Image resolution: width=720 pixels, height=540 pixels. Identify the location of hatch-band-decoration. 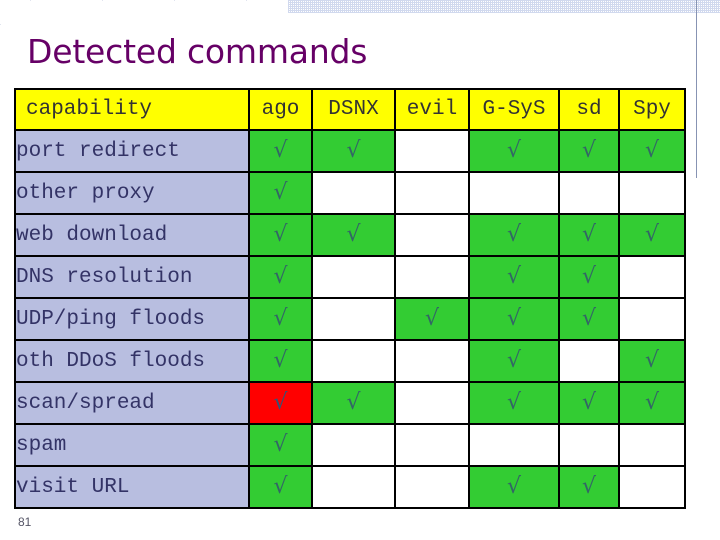
(504, 6).